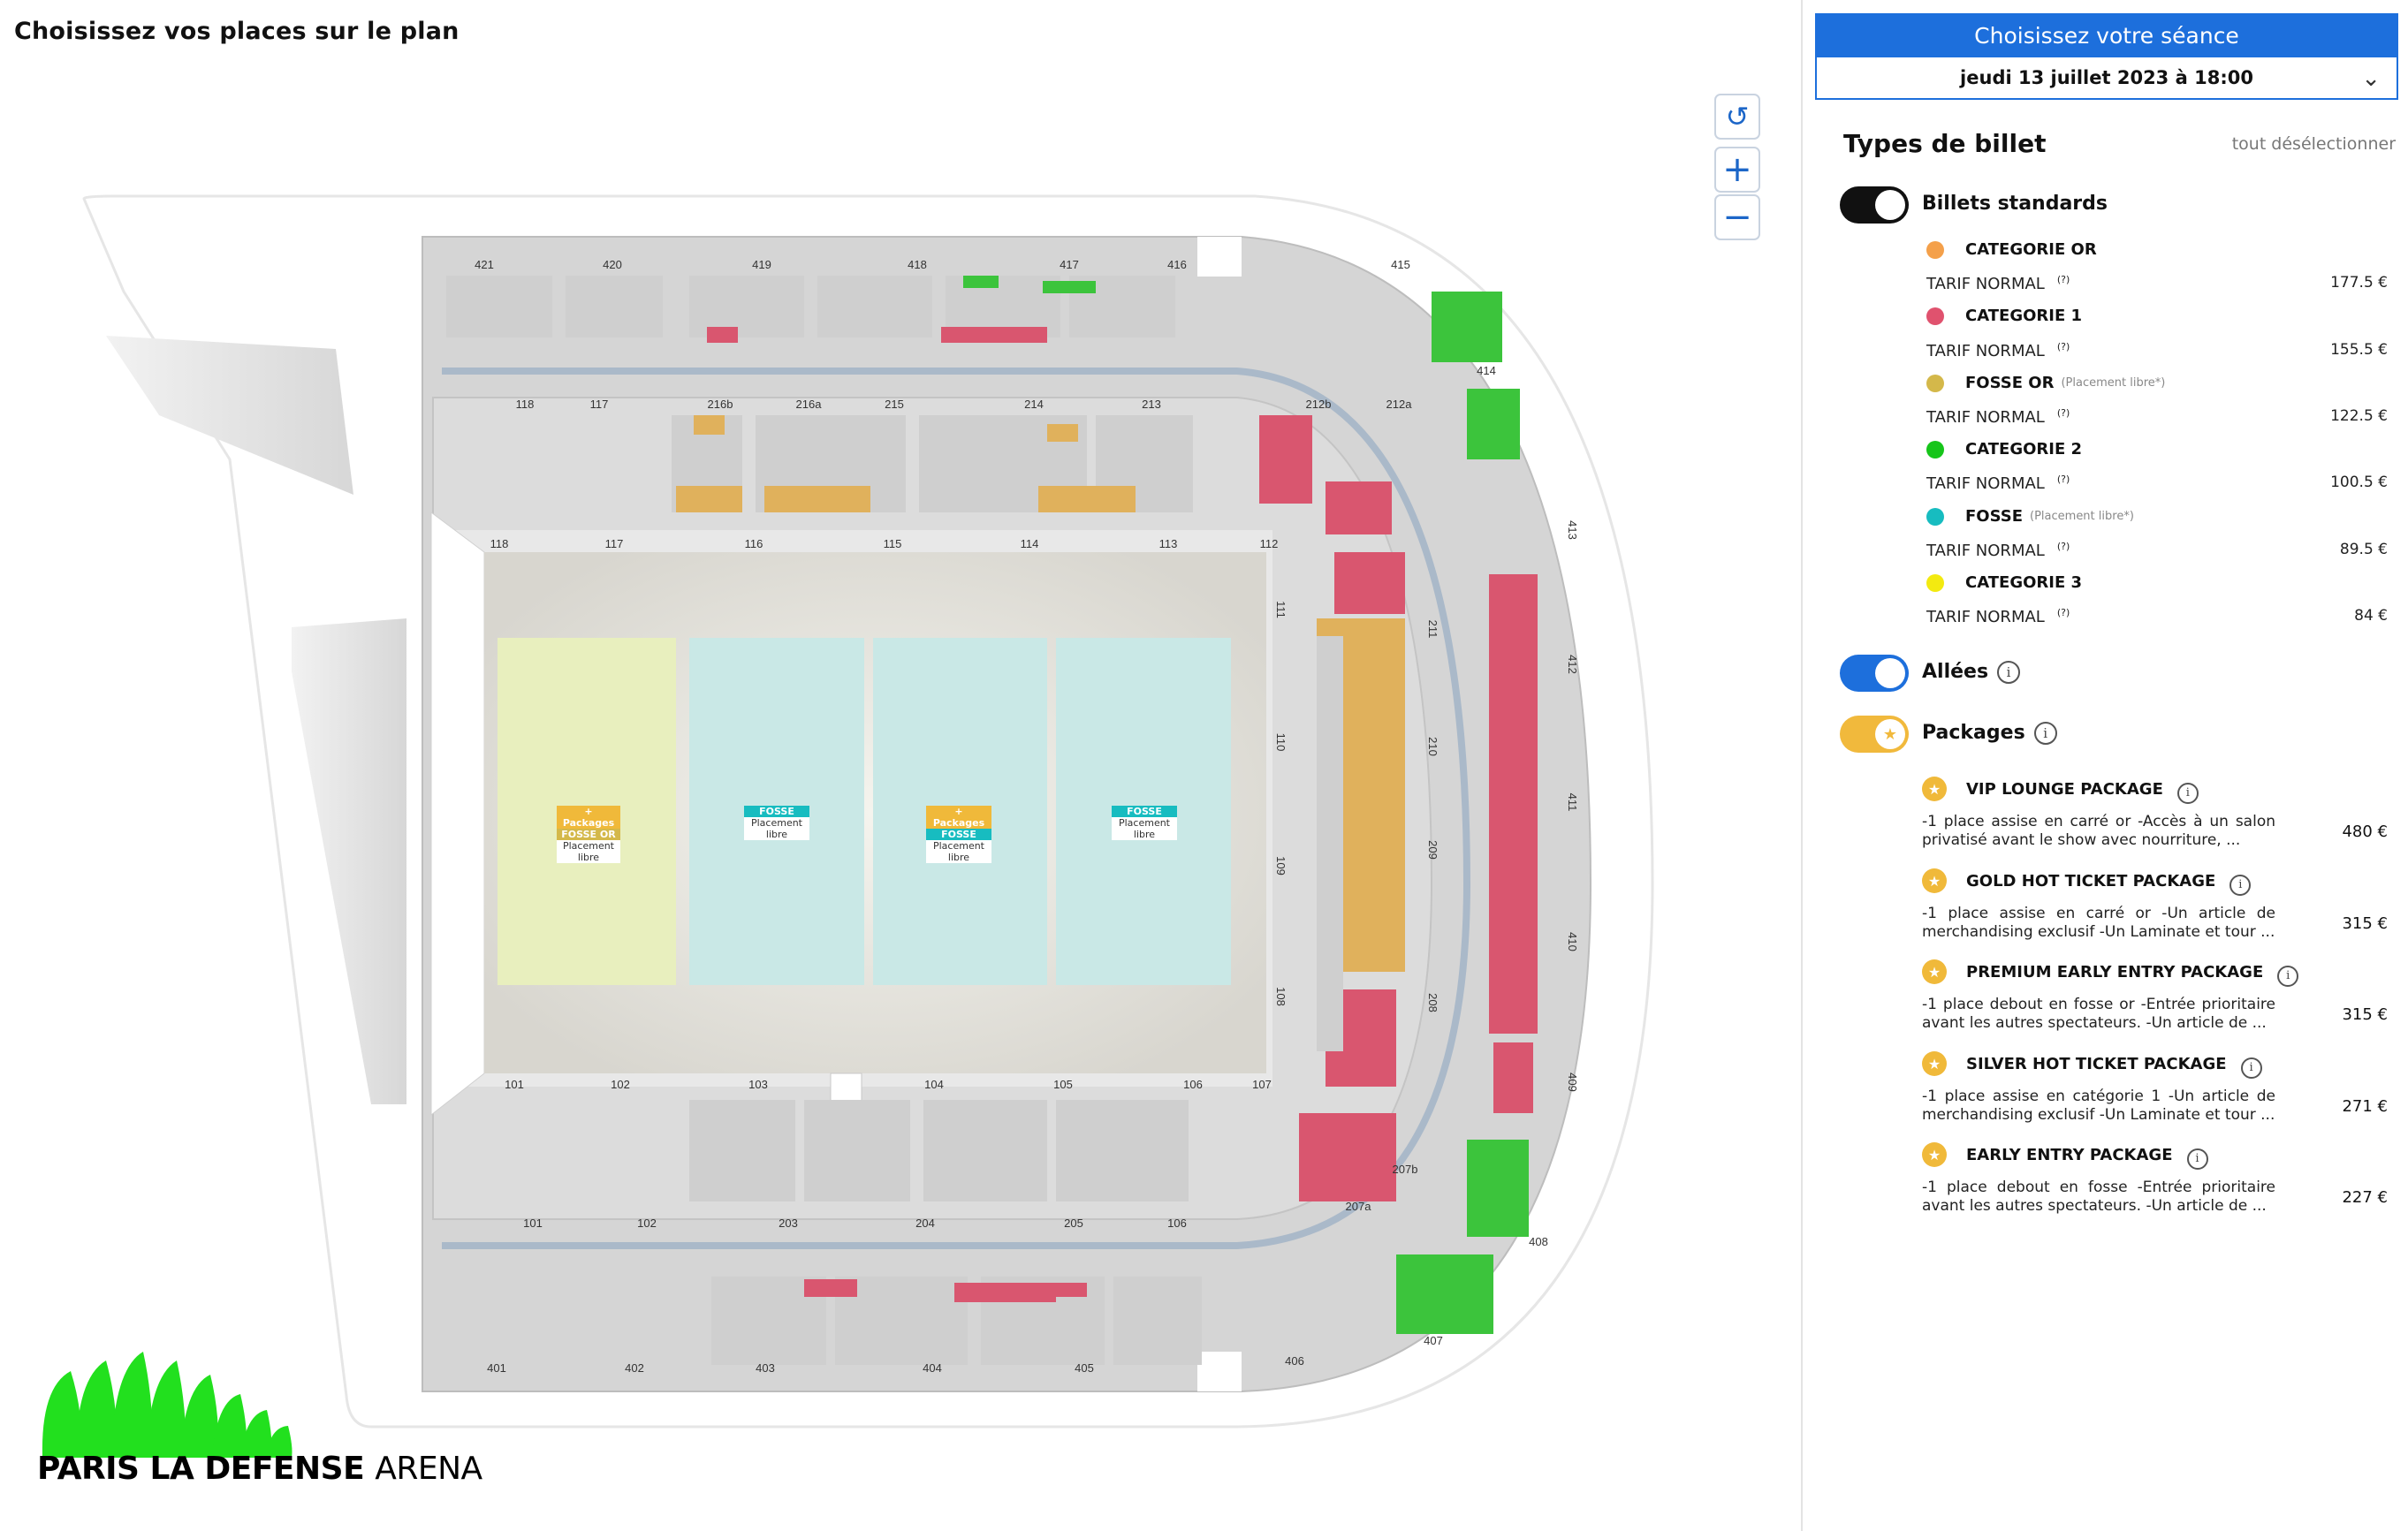 The width and height of the screenshot is (2408, 1531). I want to click on toggle-knob, so click(1890, 673).